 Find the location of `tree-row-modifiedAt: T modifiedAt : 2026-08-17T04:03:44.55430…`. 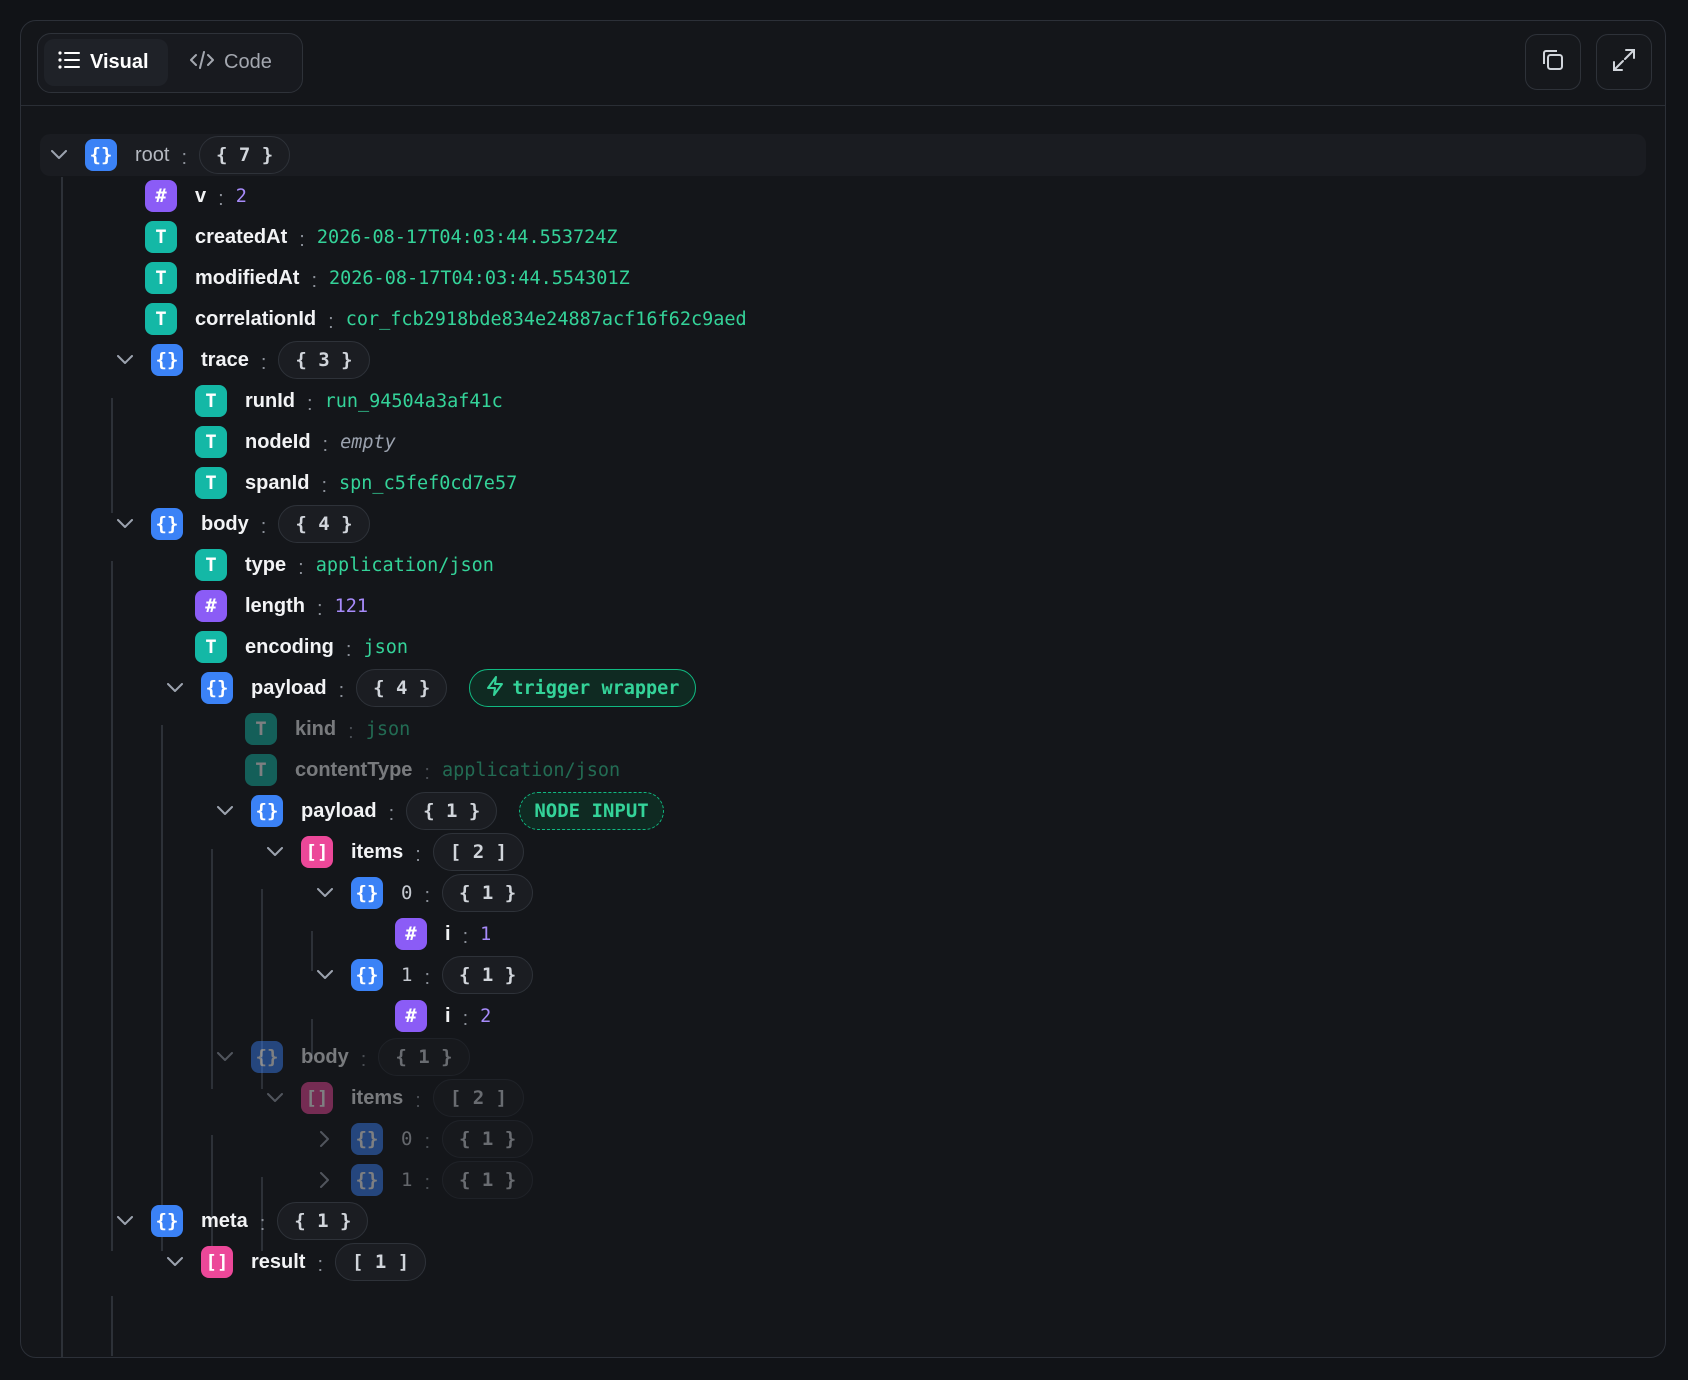

tree-row-modifiedAt: T modifiedAt : 2026-08-17T04:03:44.55430… is located at coordinates (387, 278).